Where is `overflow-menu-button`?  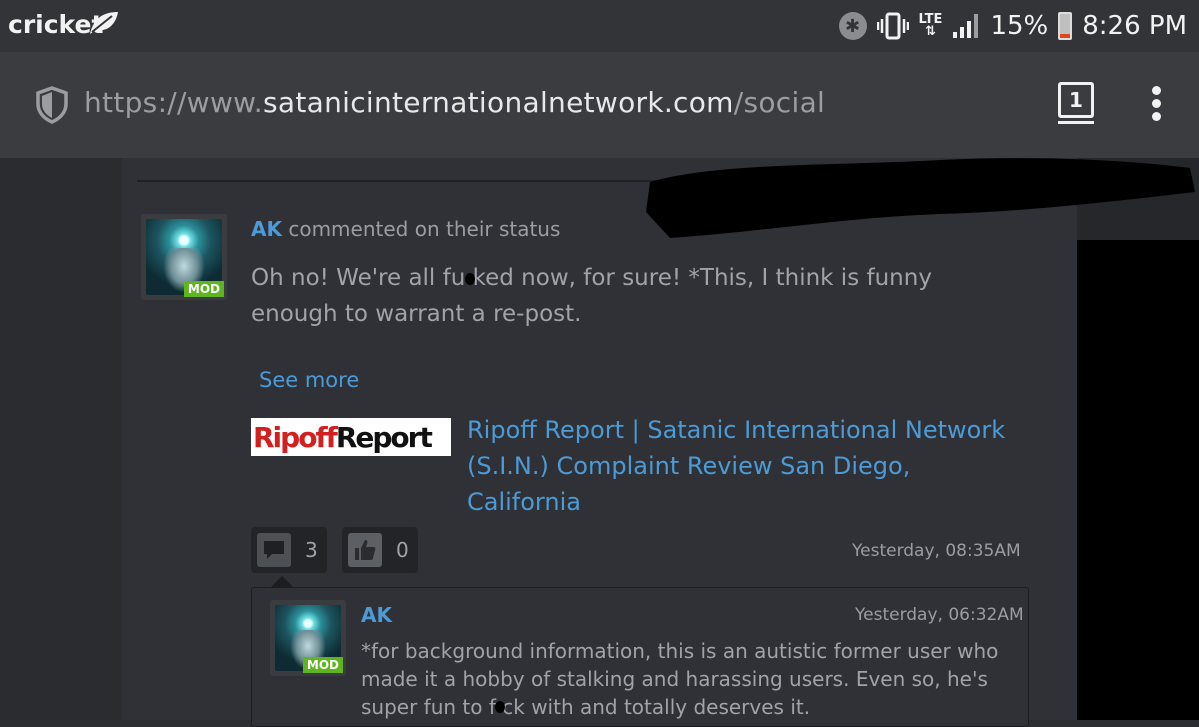 overflow-menu-button is located at coordinates (1156, 106).